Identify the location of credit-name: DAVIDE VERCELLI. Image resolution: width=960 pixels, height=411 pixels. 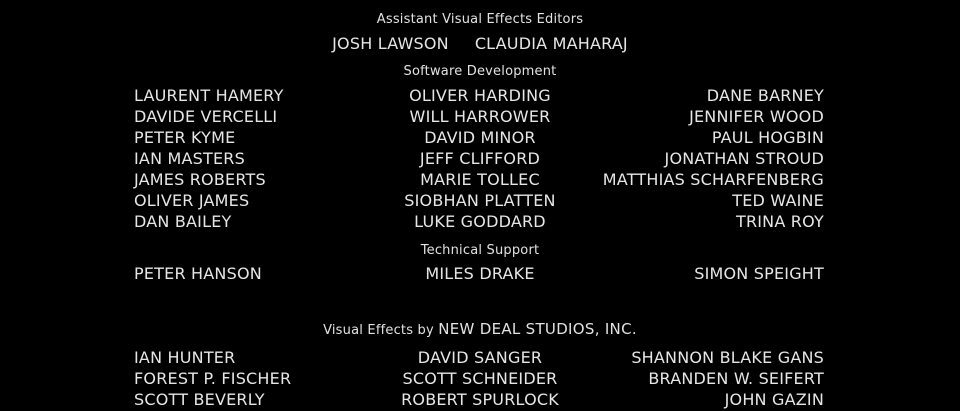
(206, 116).